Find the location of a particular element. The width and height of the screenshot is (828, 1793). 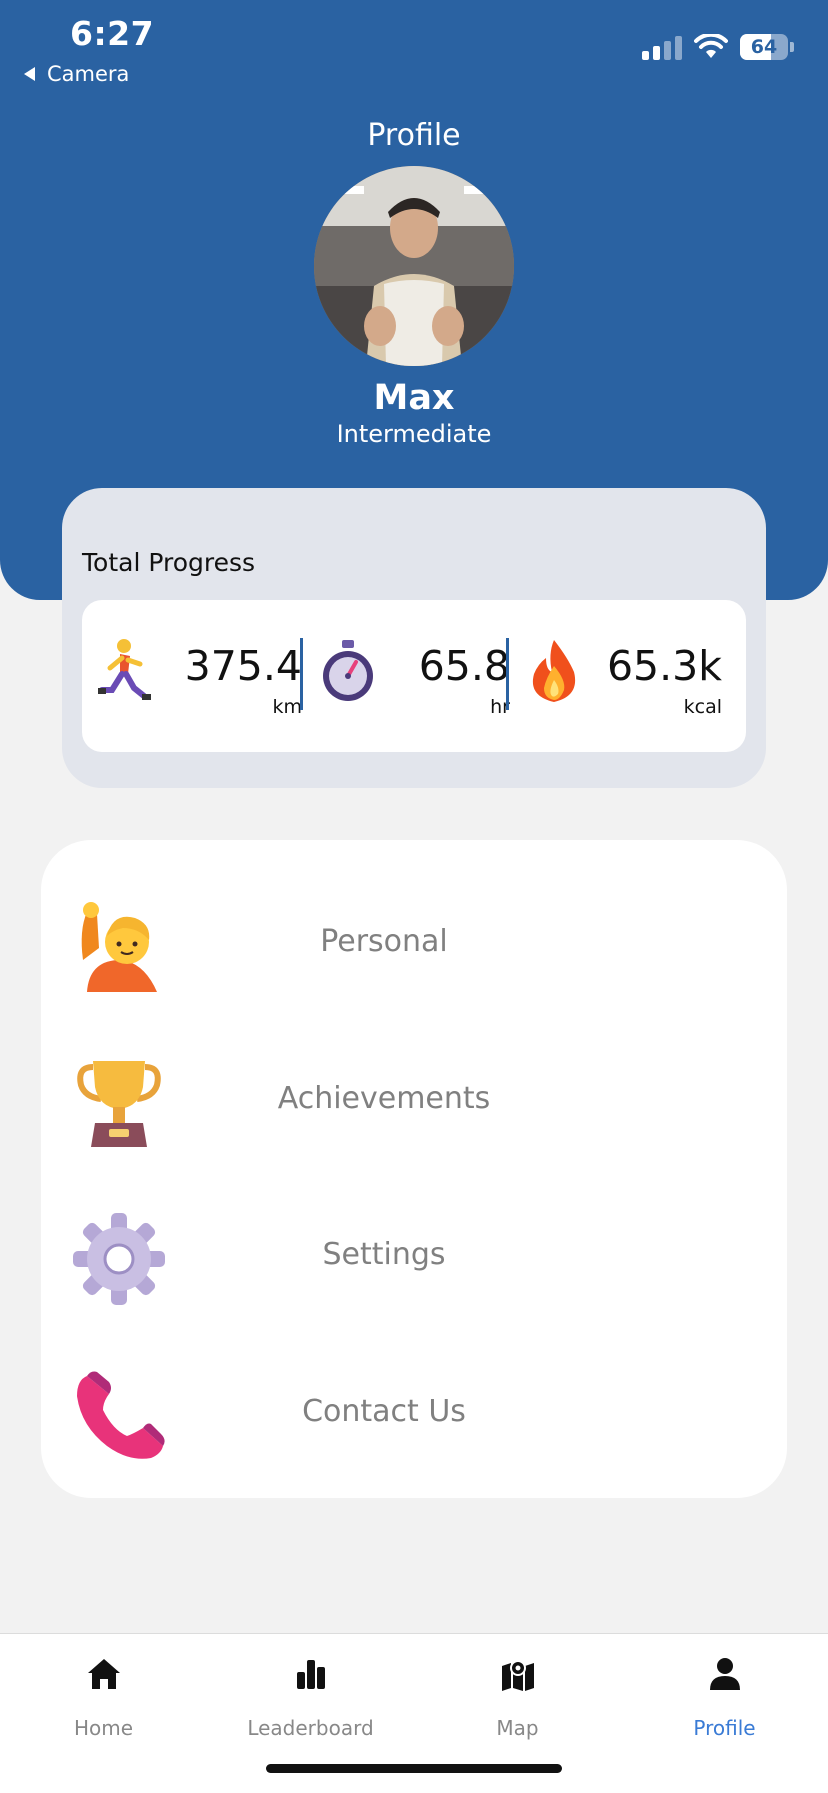

stopwatch-icon is located at coordinates (348, 670).